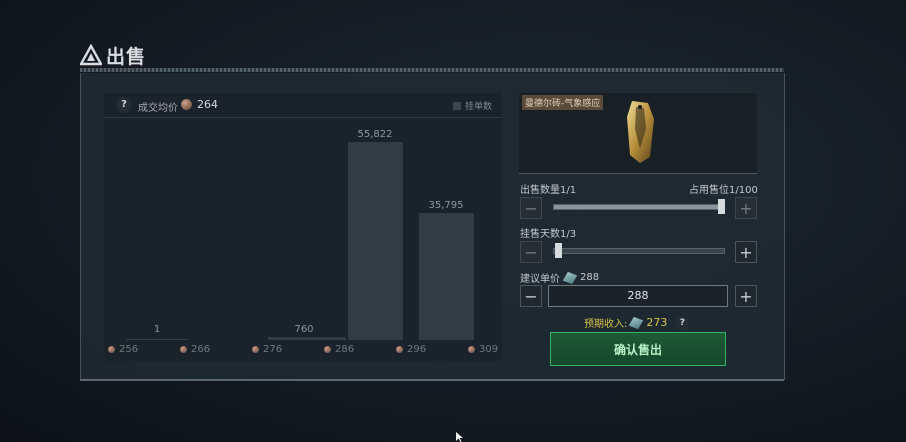  I want to click on x-tick-label: 266, so click(195, 349).